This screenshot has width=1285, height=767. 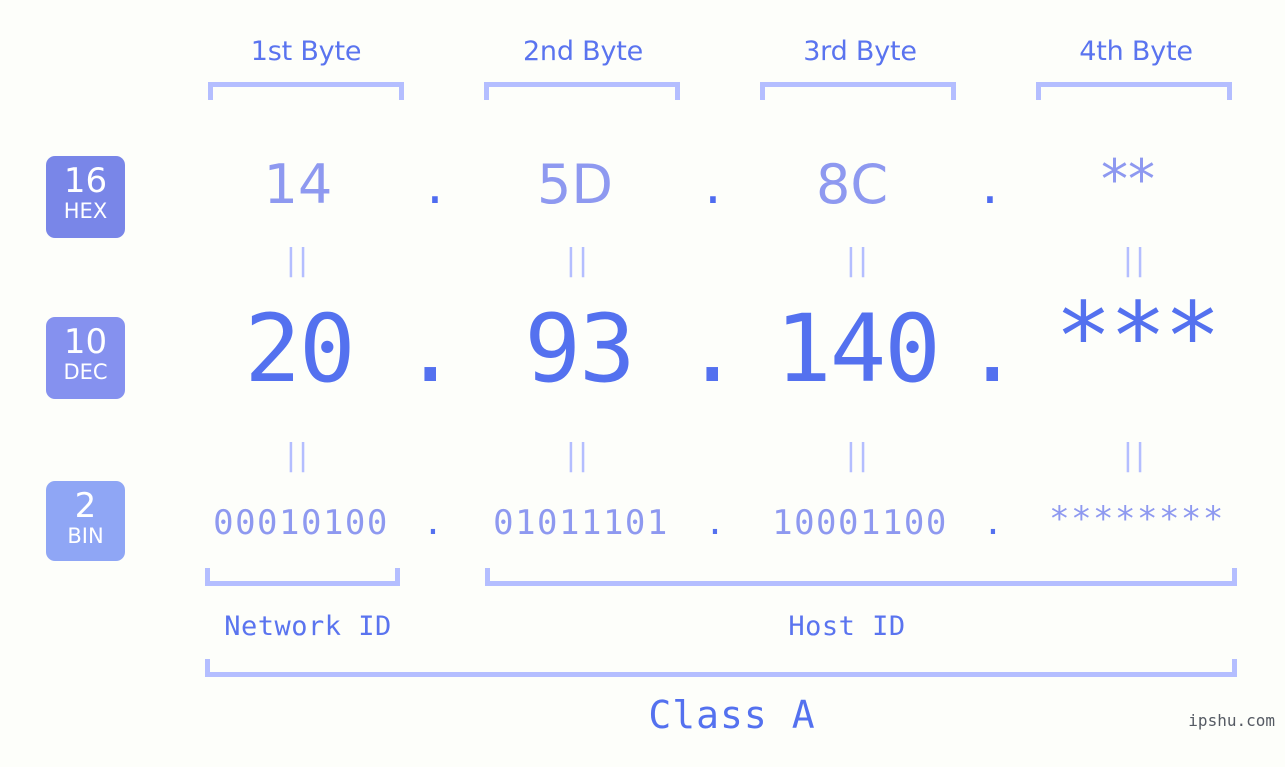 I want to click on equals-mark-hex-dec-2: ||, so click(x=578, y=260).